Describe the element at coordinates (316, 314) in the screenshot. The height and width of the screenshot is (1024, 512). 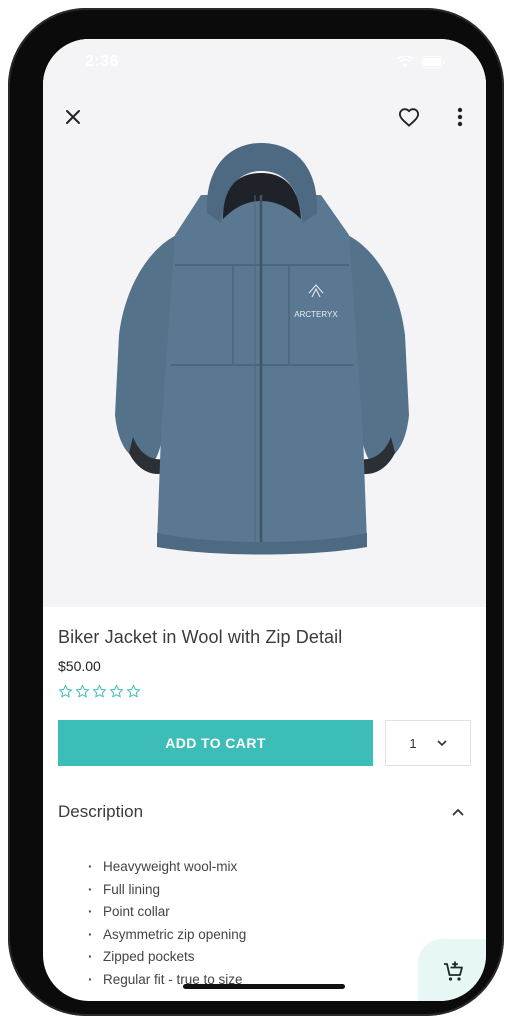
I see `brand-logo: ARCTERYX` at that location.